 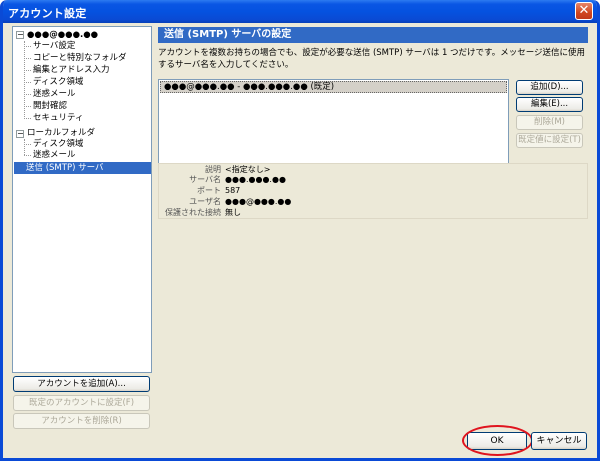 I want to click on tree-item-receipts: 開封確認, so click(x=50, y=106).